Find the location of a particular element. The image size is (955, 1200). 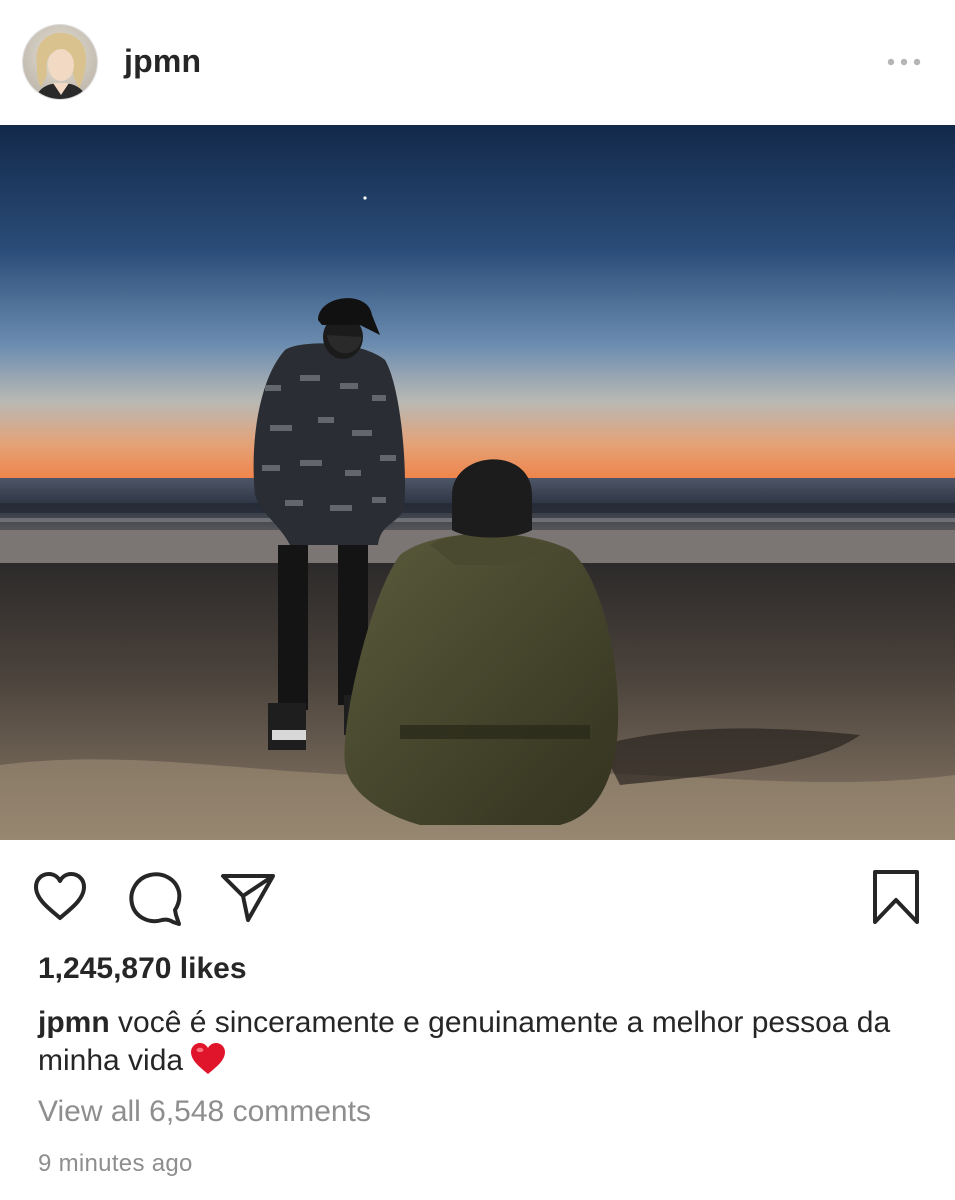

post-header: jpmn is located at coordinates (477, 62).